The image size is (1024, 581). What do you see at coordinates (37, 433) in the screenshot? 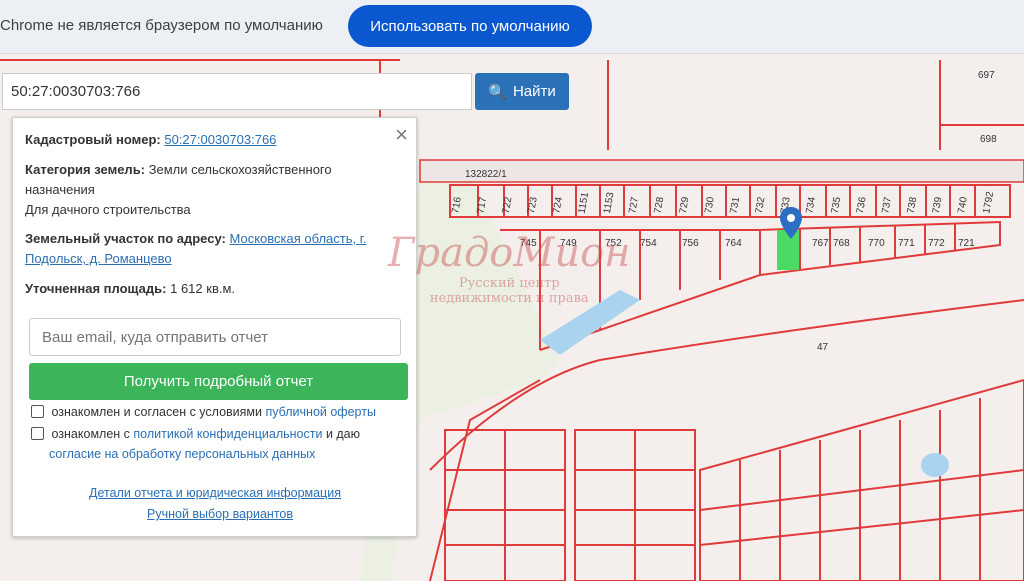
I see `privacy-checkbox` at bounding box center [37, 433].